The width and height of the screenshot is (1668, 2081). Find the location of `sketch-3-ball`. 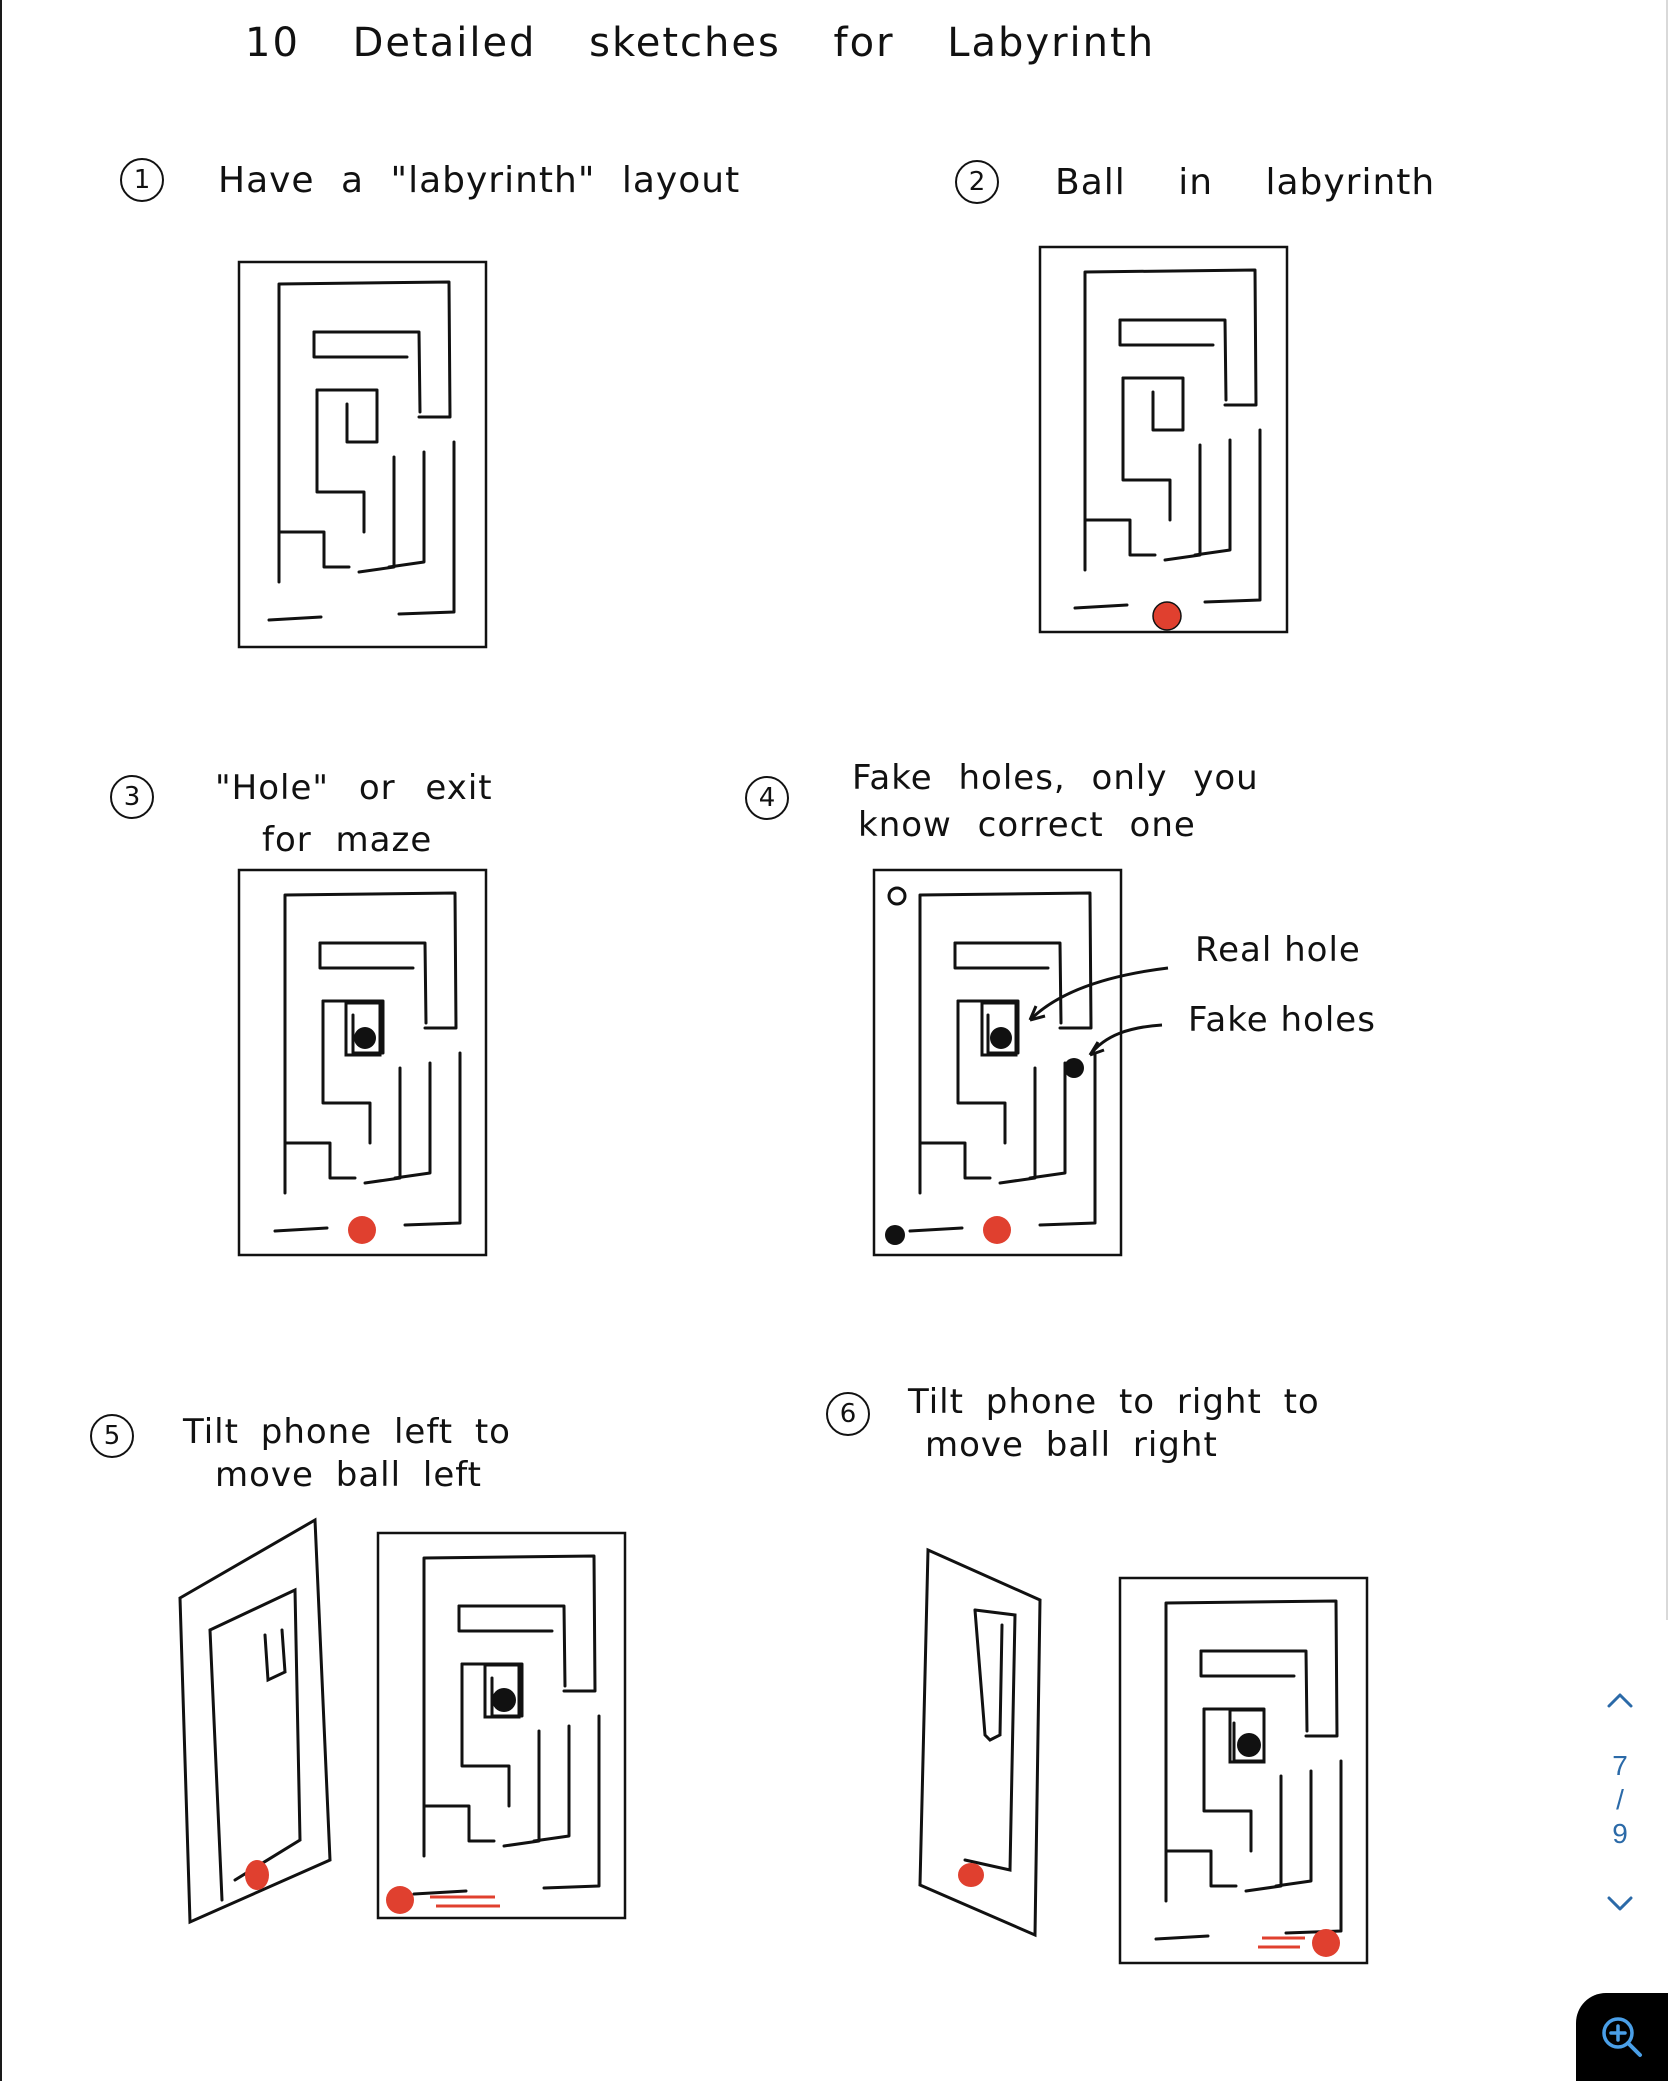

sketch-3-ball is located at coordinates (362, 1230).